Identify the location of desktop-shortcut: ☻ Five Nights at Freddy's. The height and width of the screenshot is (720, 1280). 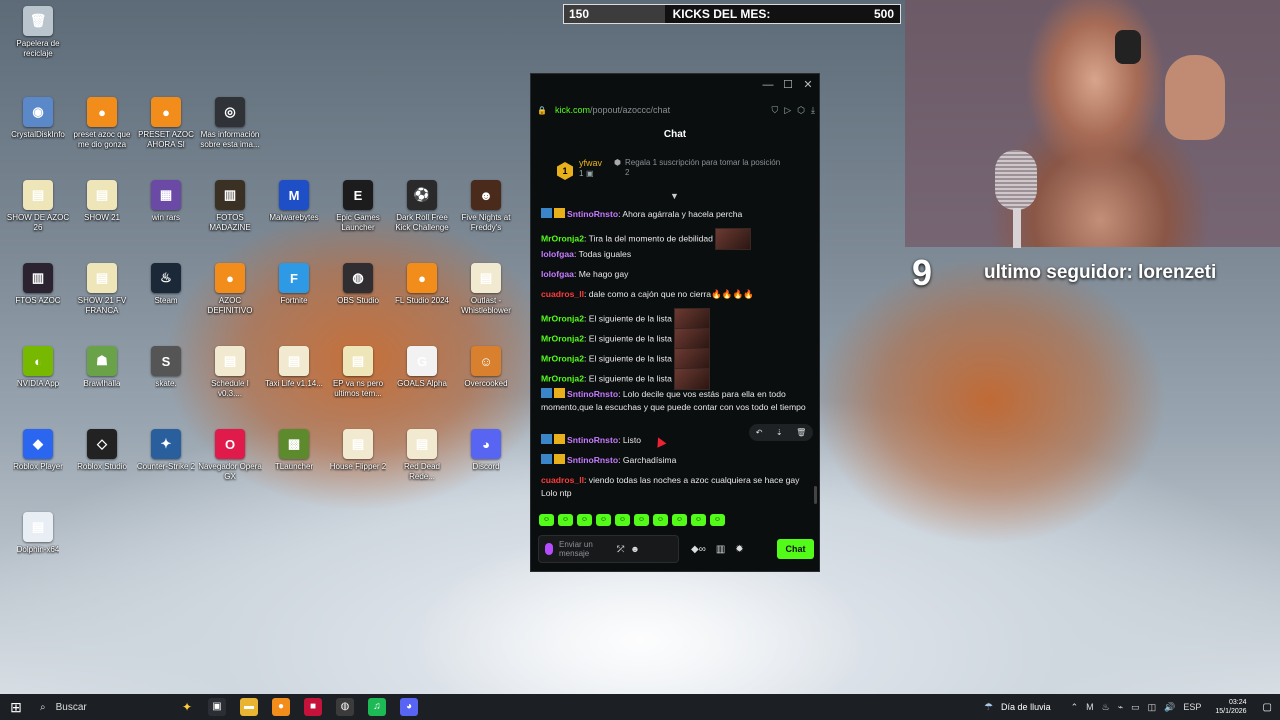
(486, 206).